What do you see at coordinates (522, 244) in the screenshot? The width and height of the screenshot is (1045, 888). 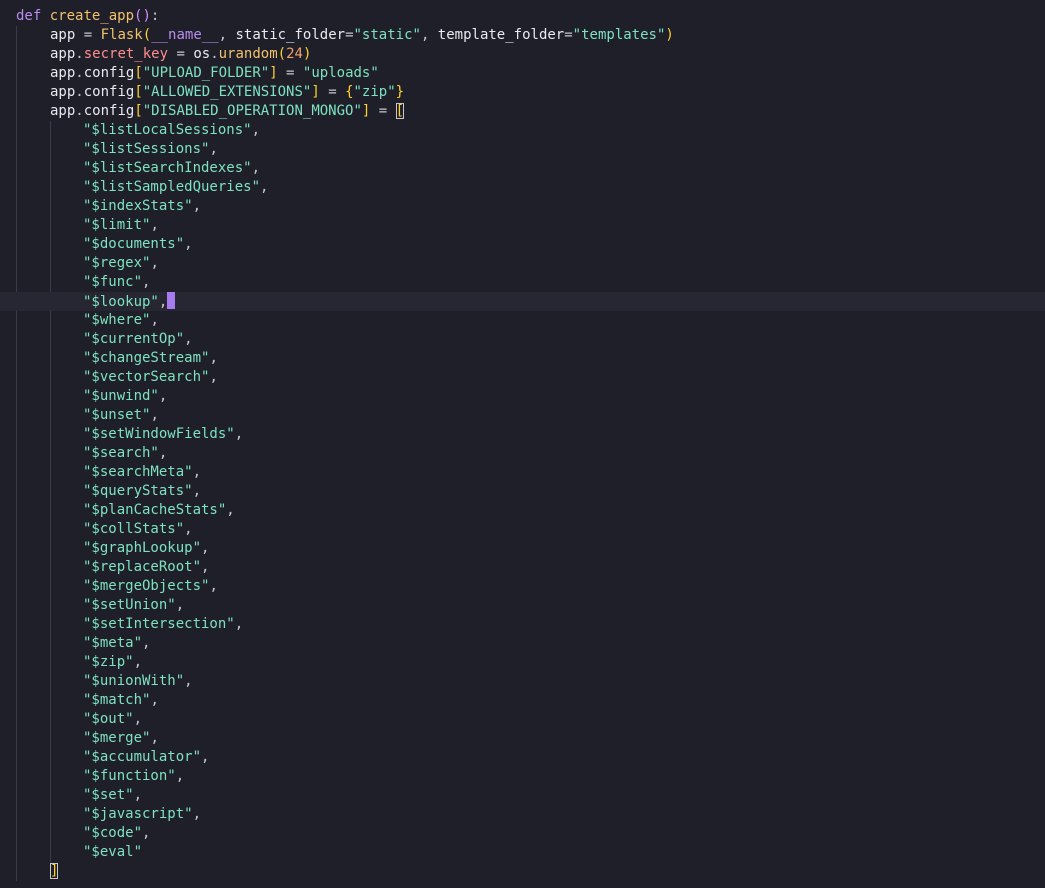 I see `code-line-operator: "$documents",` at bounding box center [522, 244].